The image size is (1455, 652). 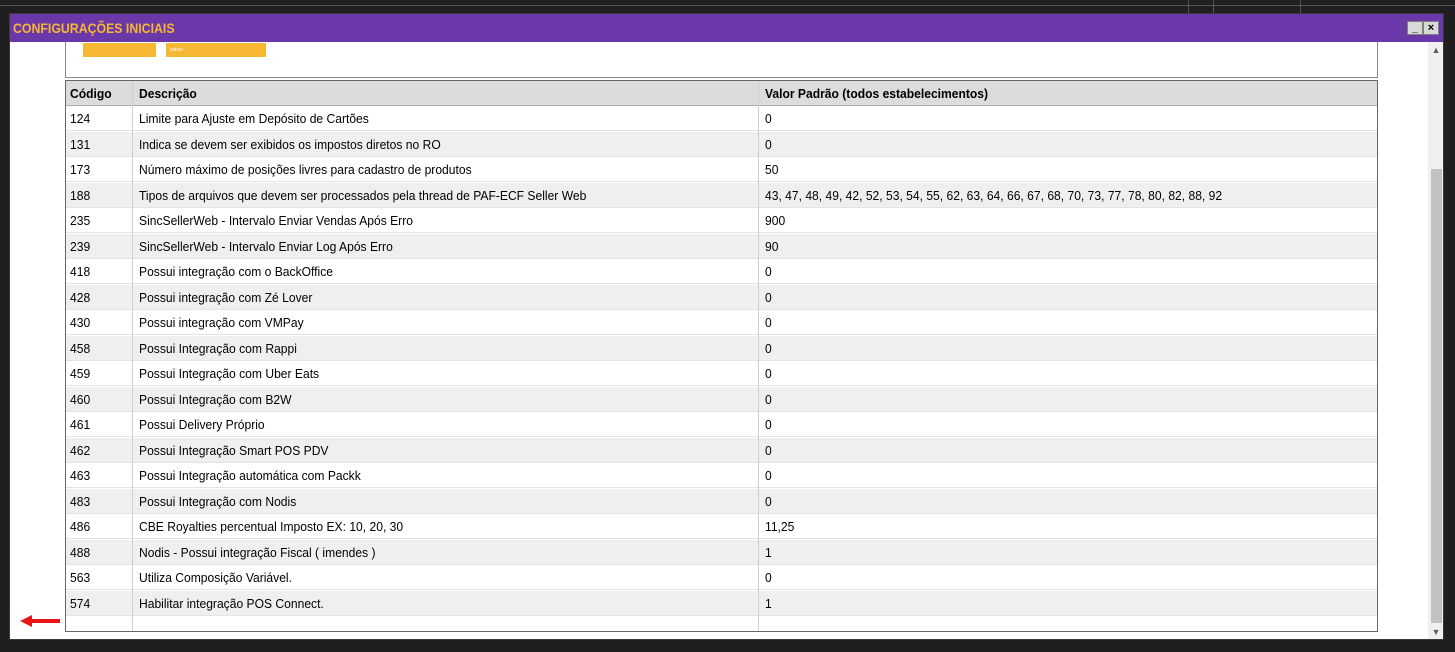 What do you see at coordinates (1415, 28) in the screenshot?
I see `minimize-button: _` at bounding box center [1415, 28].